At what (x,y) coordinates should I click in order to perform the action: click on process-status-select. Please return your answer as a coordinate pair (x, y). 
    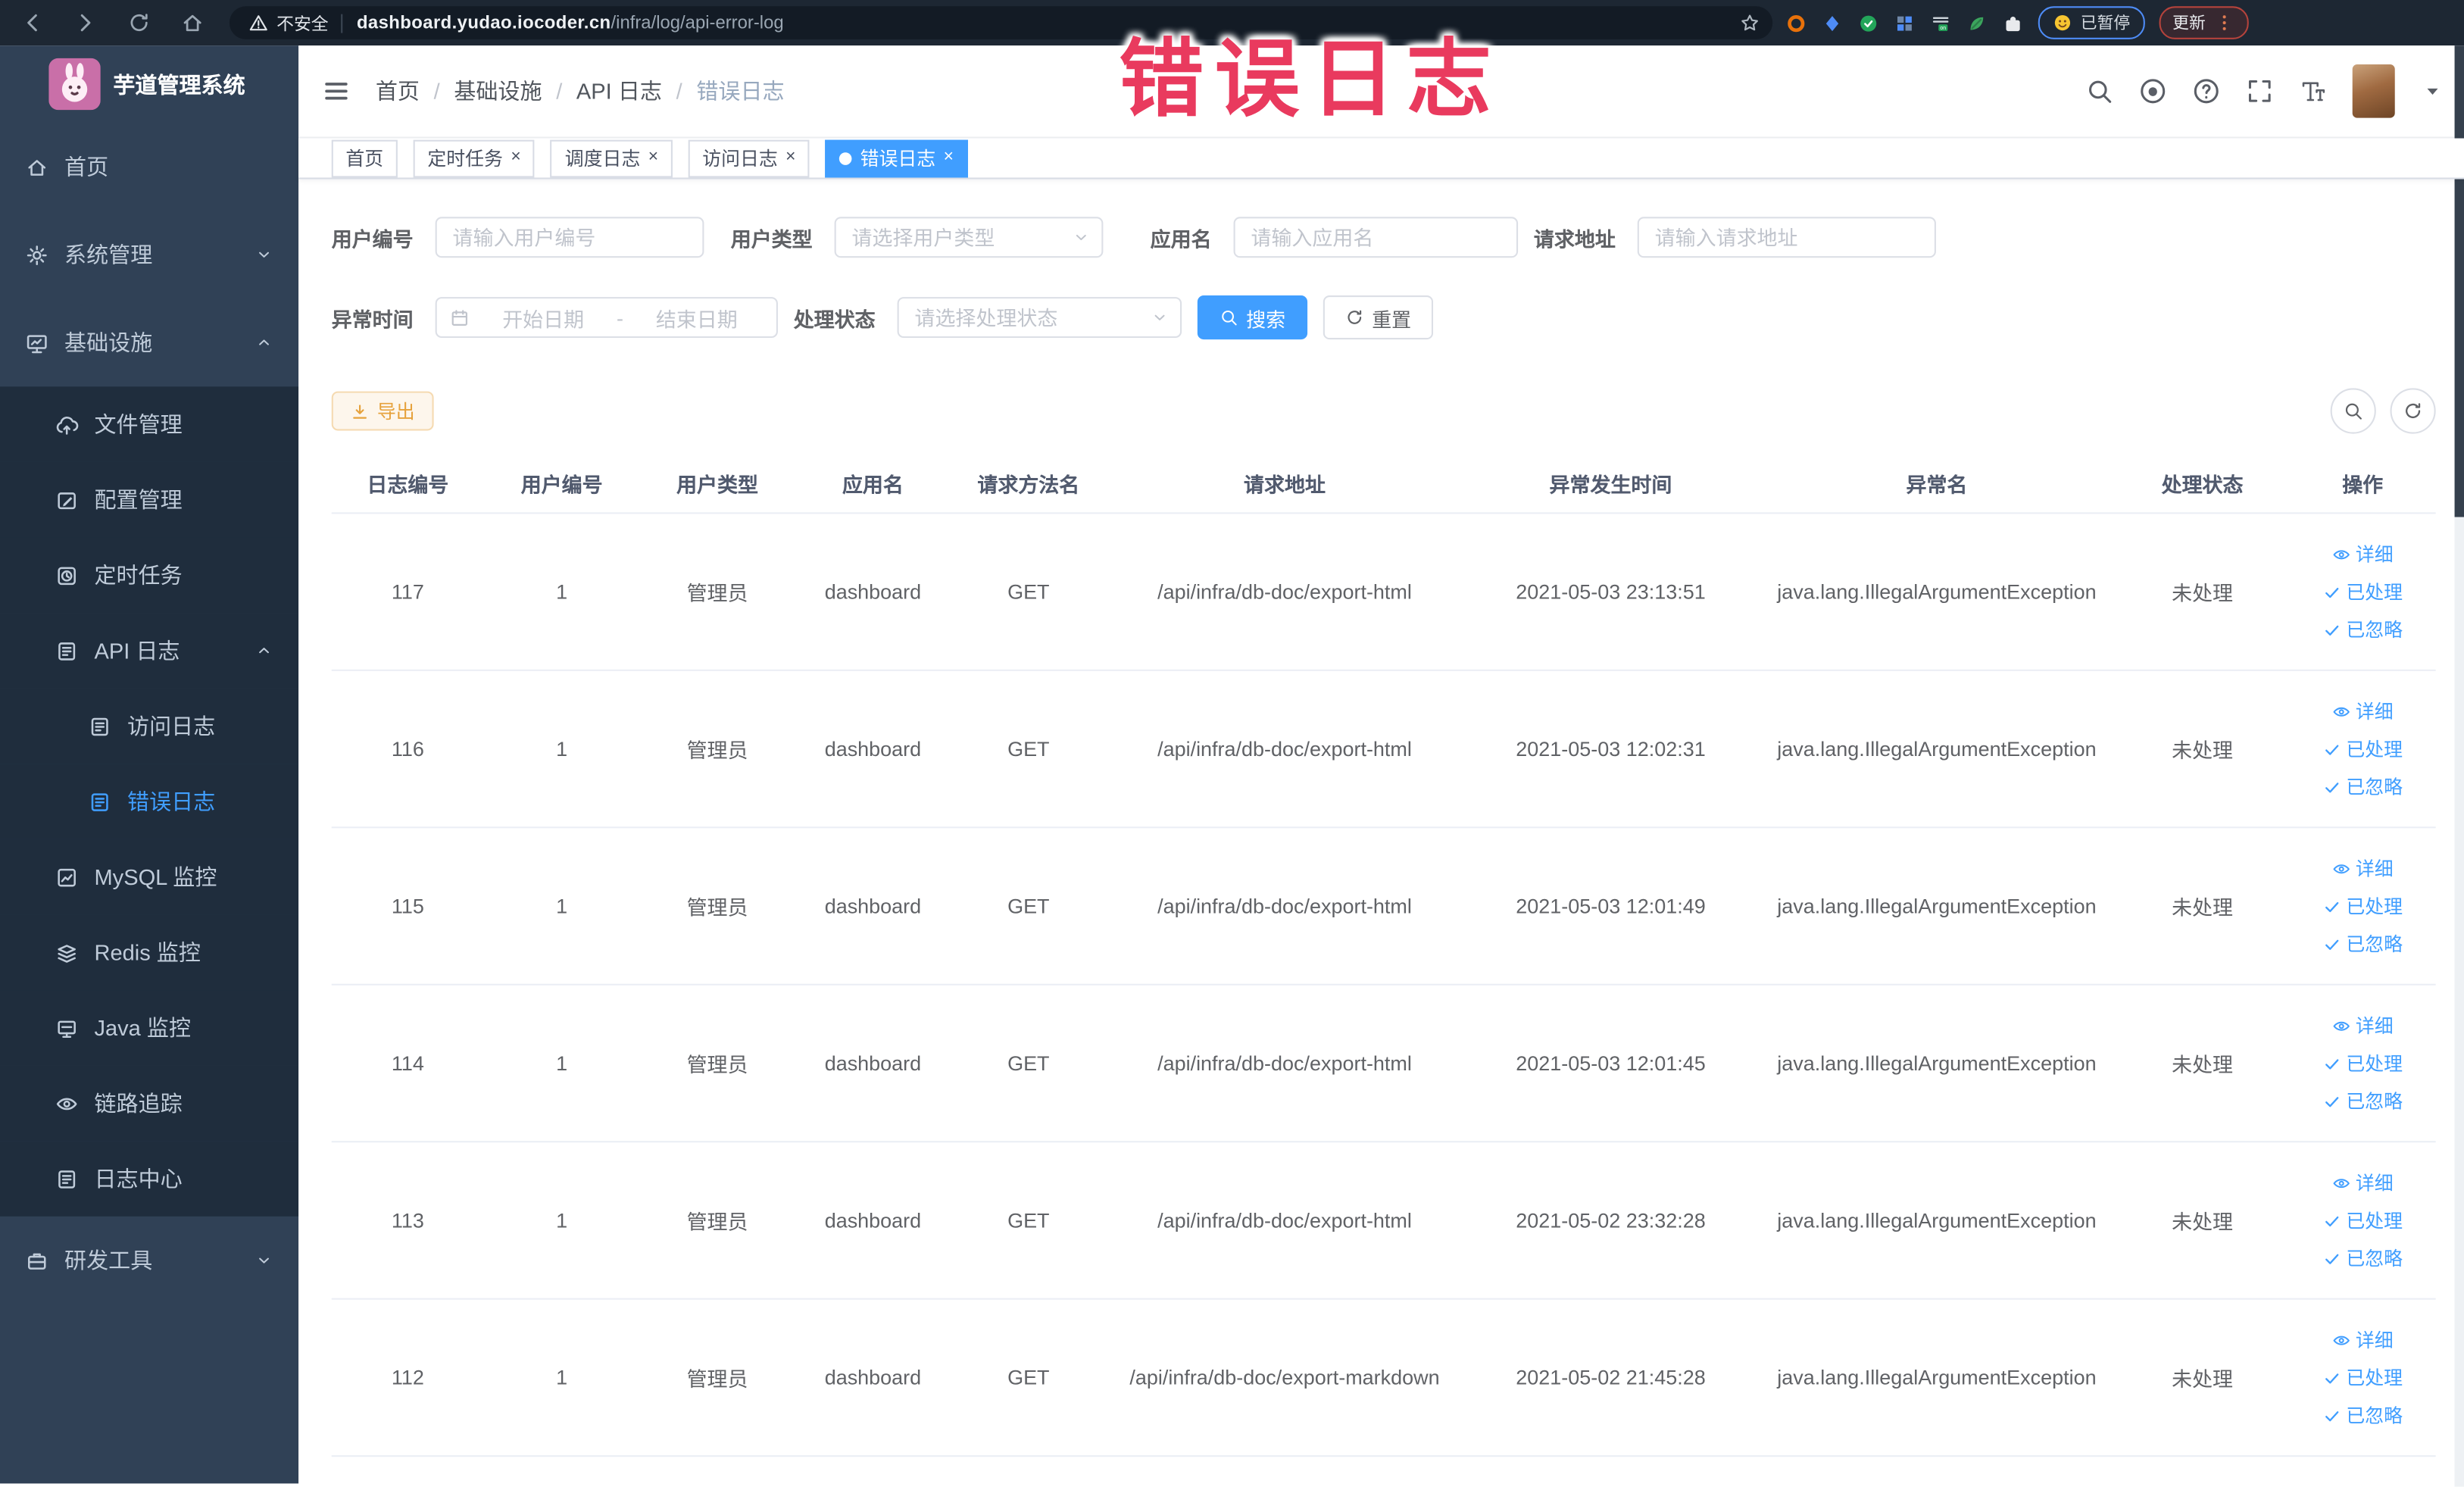
    Looking at the image, I should click on (1039, 318).